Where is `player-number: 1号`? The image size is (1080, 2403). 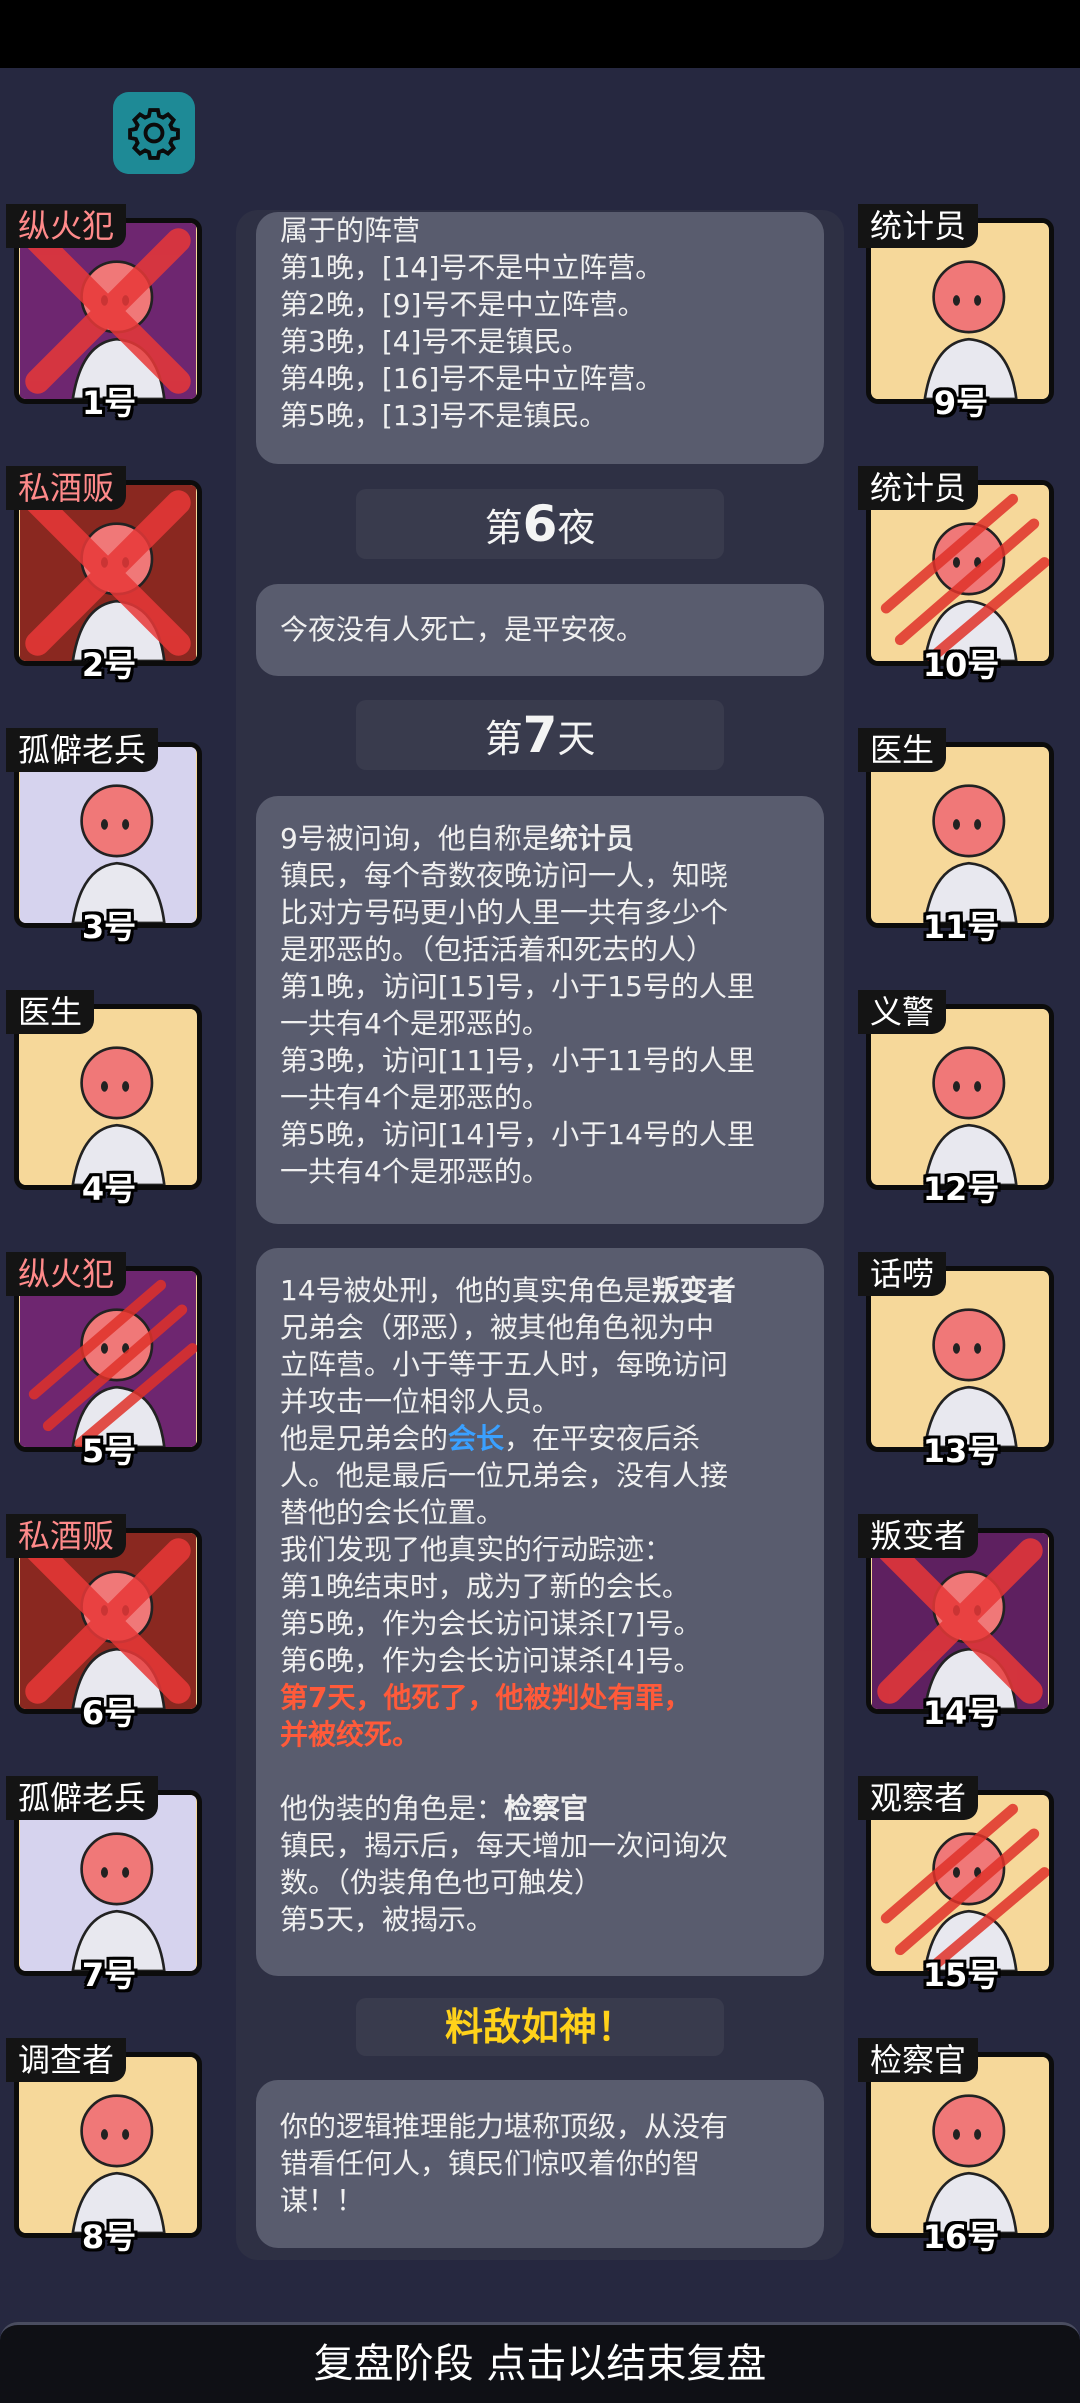
player-number: 1号 is located at coordinates (109, 403).